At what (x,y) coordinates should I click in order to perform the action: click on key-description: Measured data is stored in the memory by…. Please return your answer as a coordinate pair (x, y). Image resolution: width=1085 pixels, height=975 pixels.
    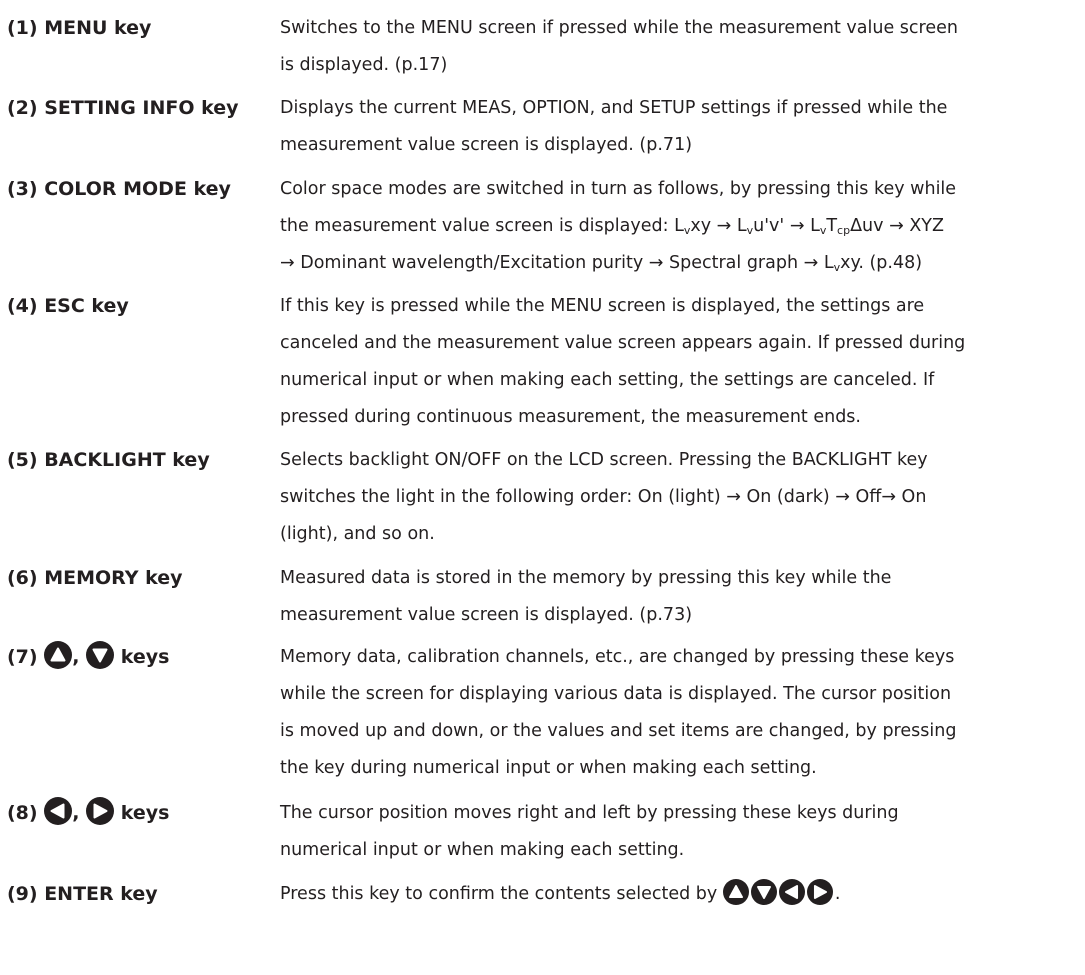
    Looking at the image, I should click on (586, 596).